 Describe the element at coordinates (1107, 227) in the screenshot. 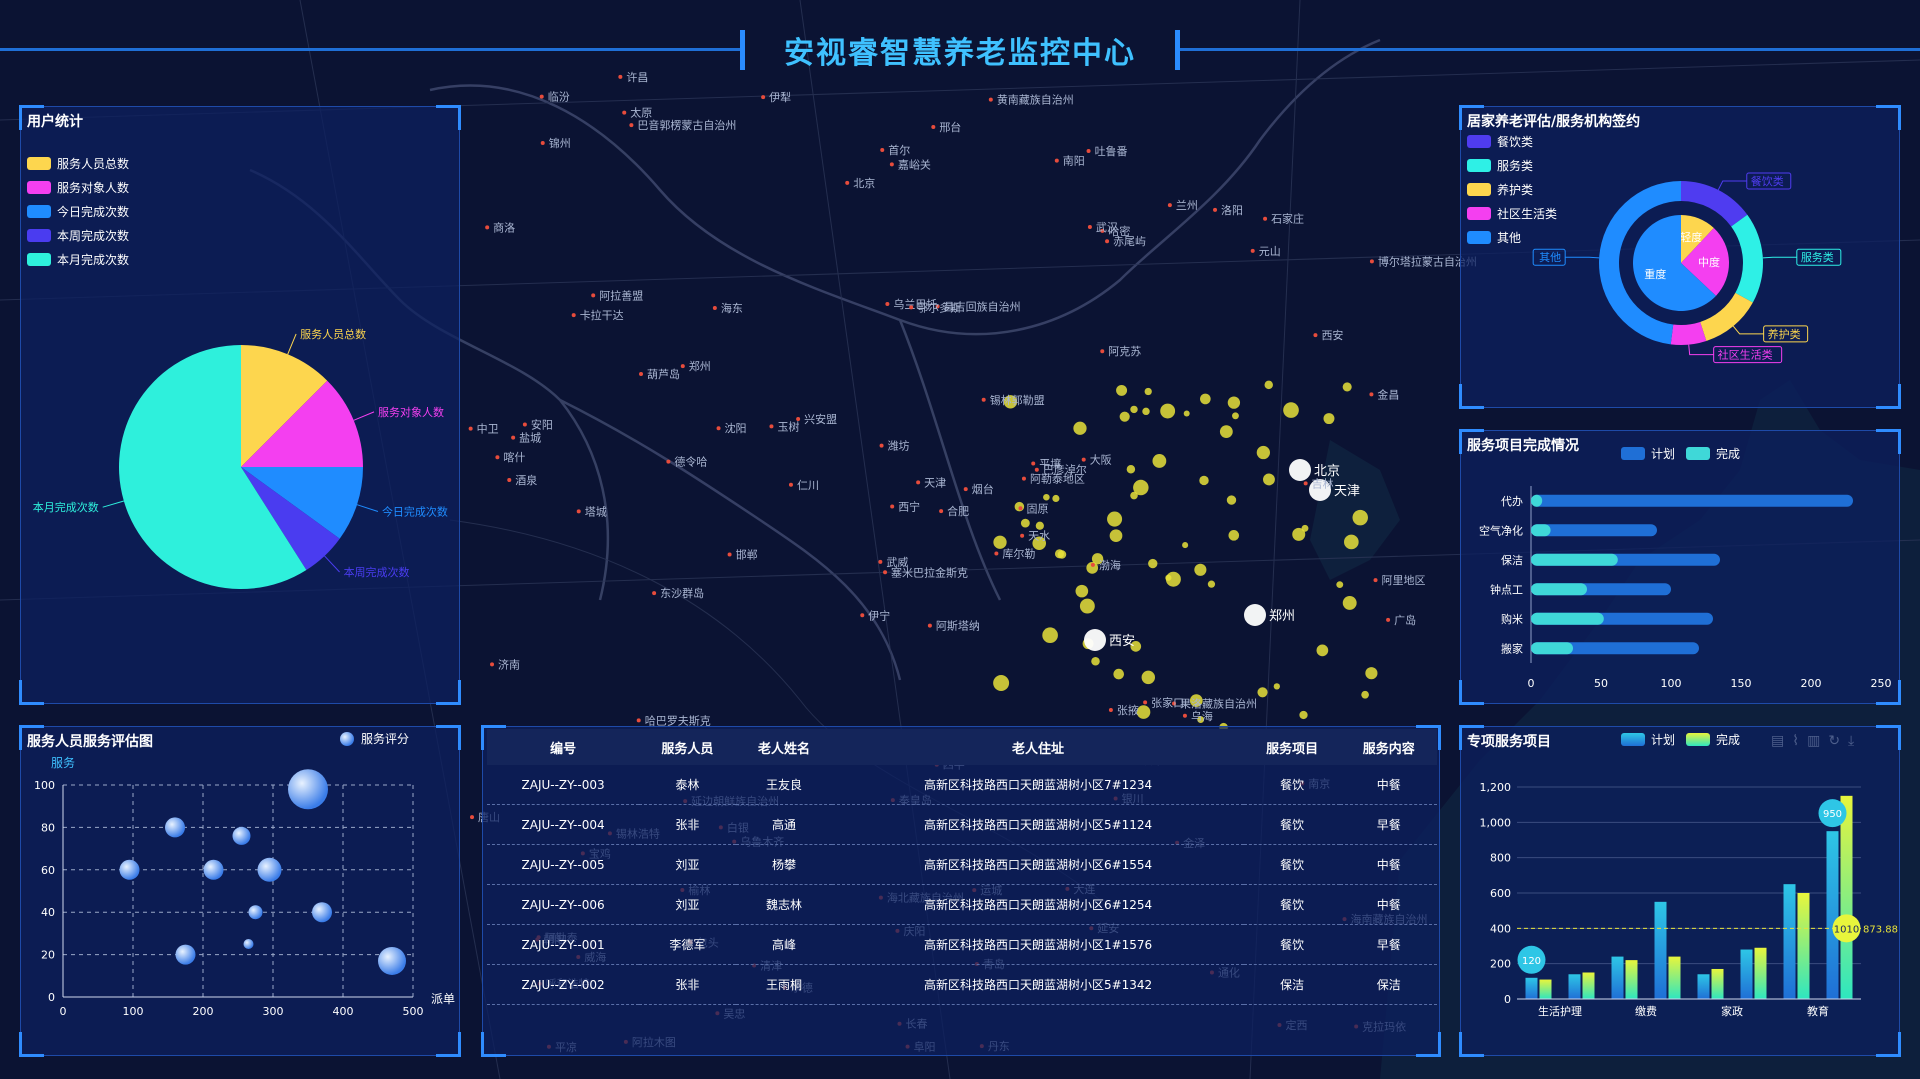

I see `map-place-label: 武汉` at that location.